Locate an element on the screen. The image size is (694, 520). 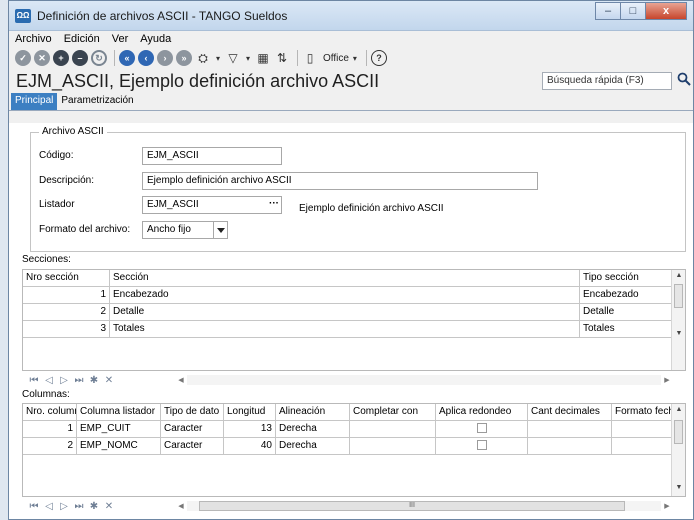
cancel-icon: ✕ is located at coordinates (42, 58).